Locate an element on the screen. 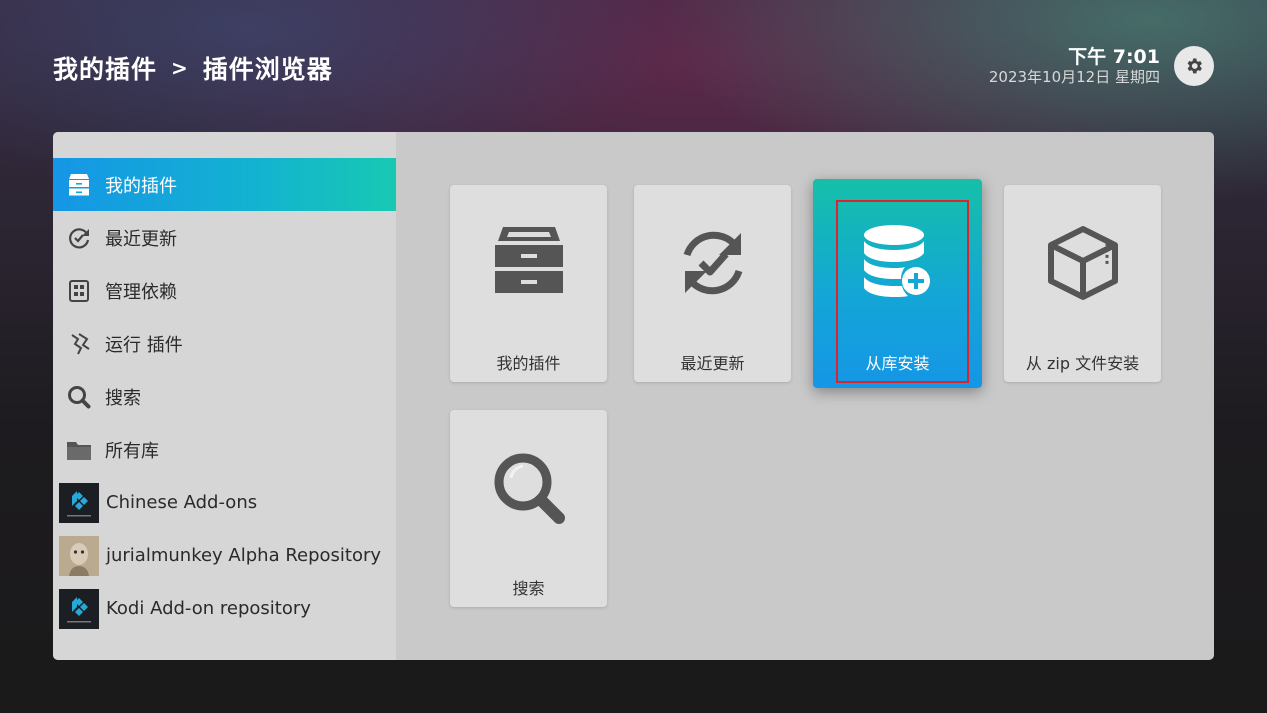  sidebar-item-kodi-repository: Kodi Add-on repository is located at coordinates (224, 608).